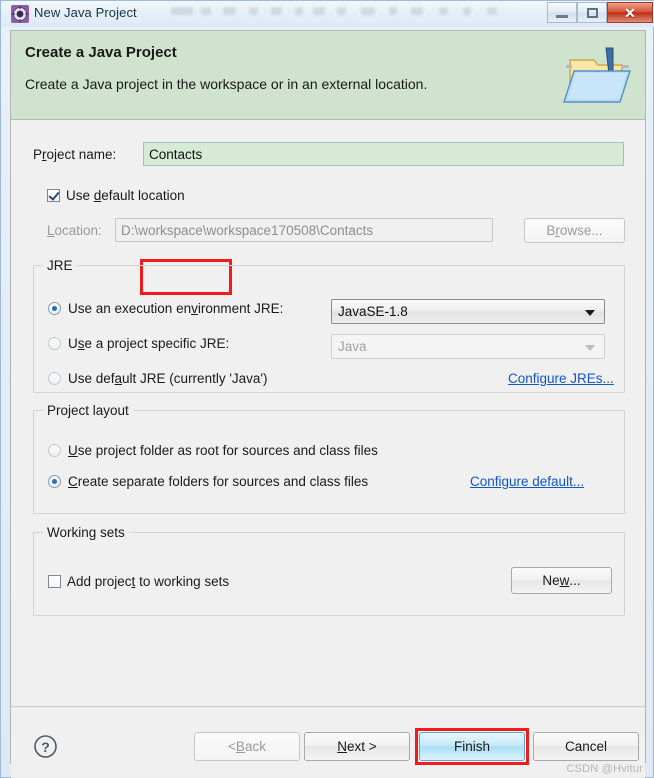  Describe the element at coordinates (176, 308) in the screenshot. I see `radio-label: Use an execution environment JRE:` at that location.